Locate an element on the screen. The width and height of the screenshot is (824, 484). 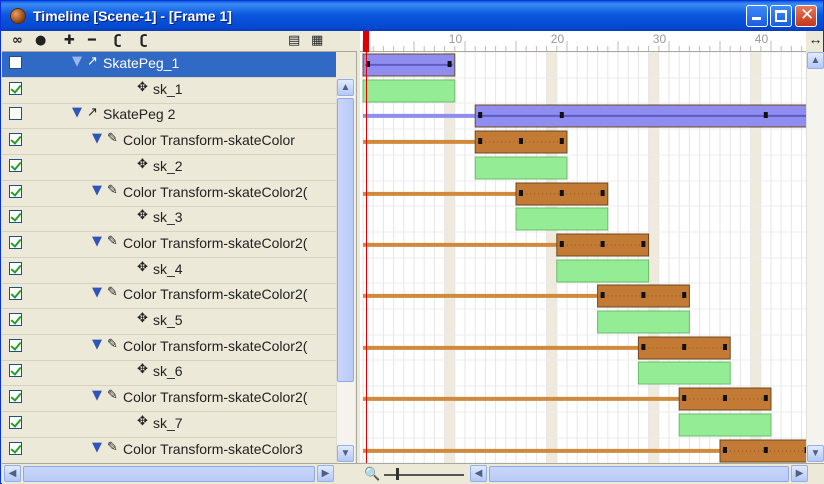
ruler-label: 10 is located at coordinates (456, 39).